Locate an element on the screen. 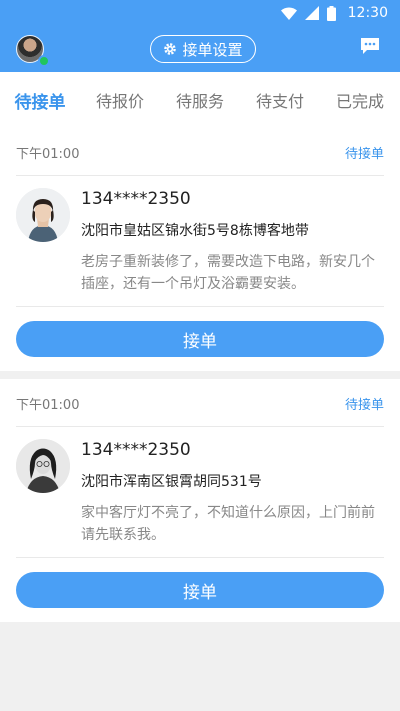 The width and height of the screenshot is (400, 711). signal-icon is located at coordinates (311, 13).